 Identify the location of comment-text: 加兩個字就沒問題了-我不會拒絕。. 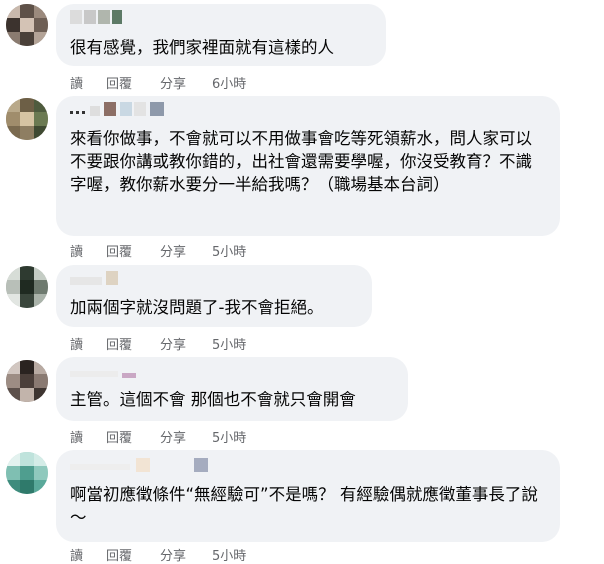
(197, 307).